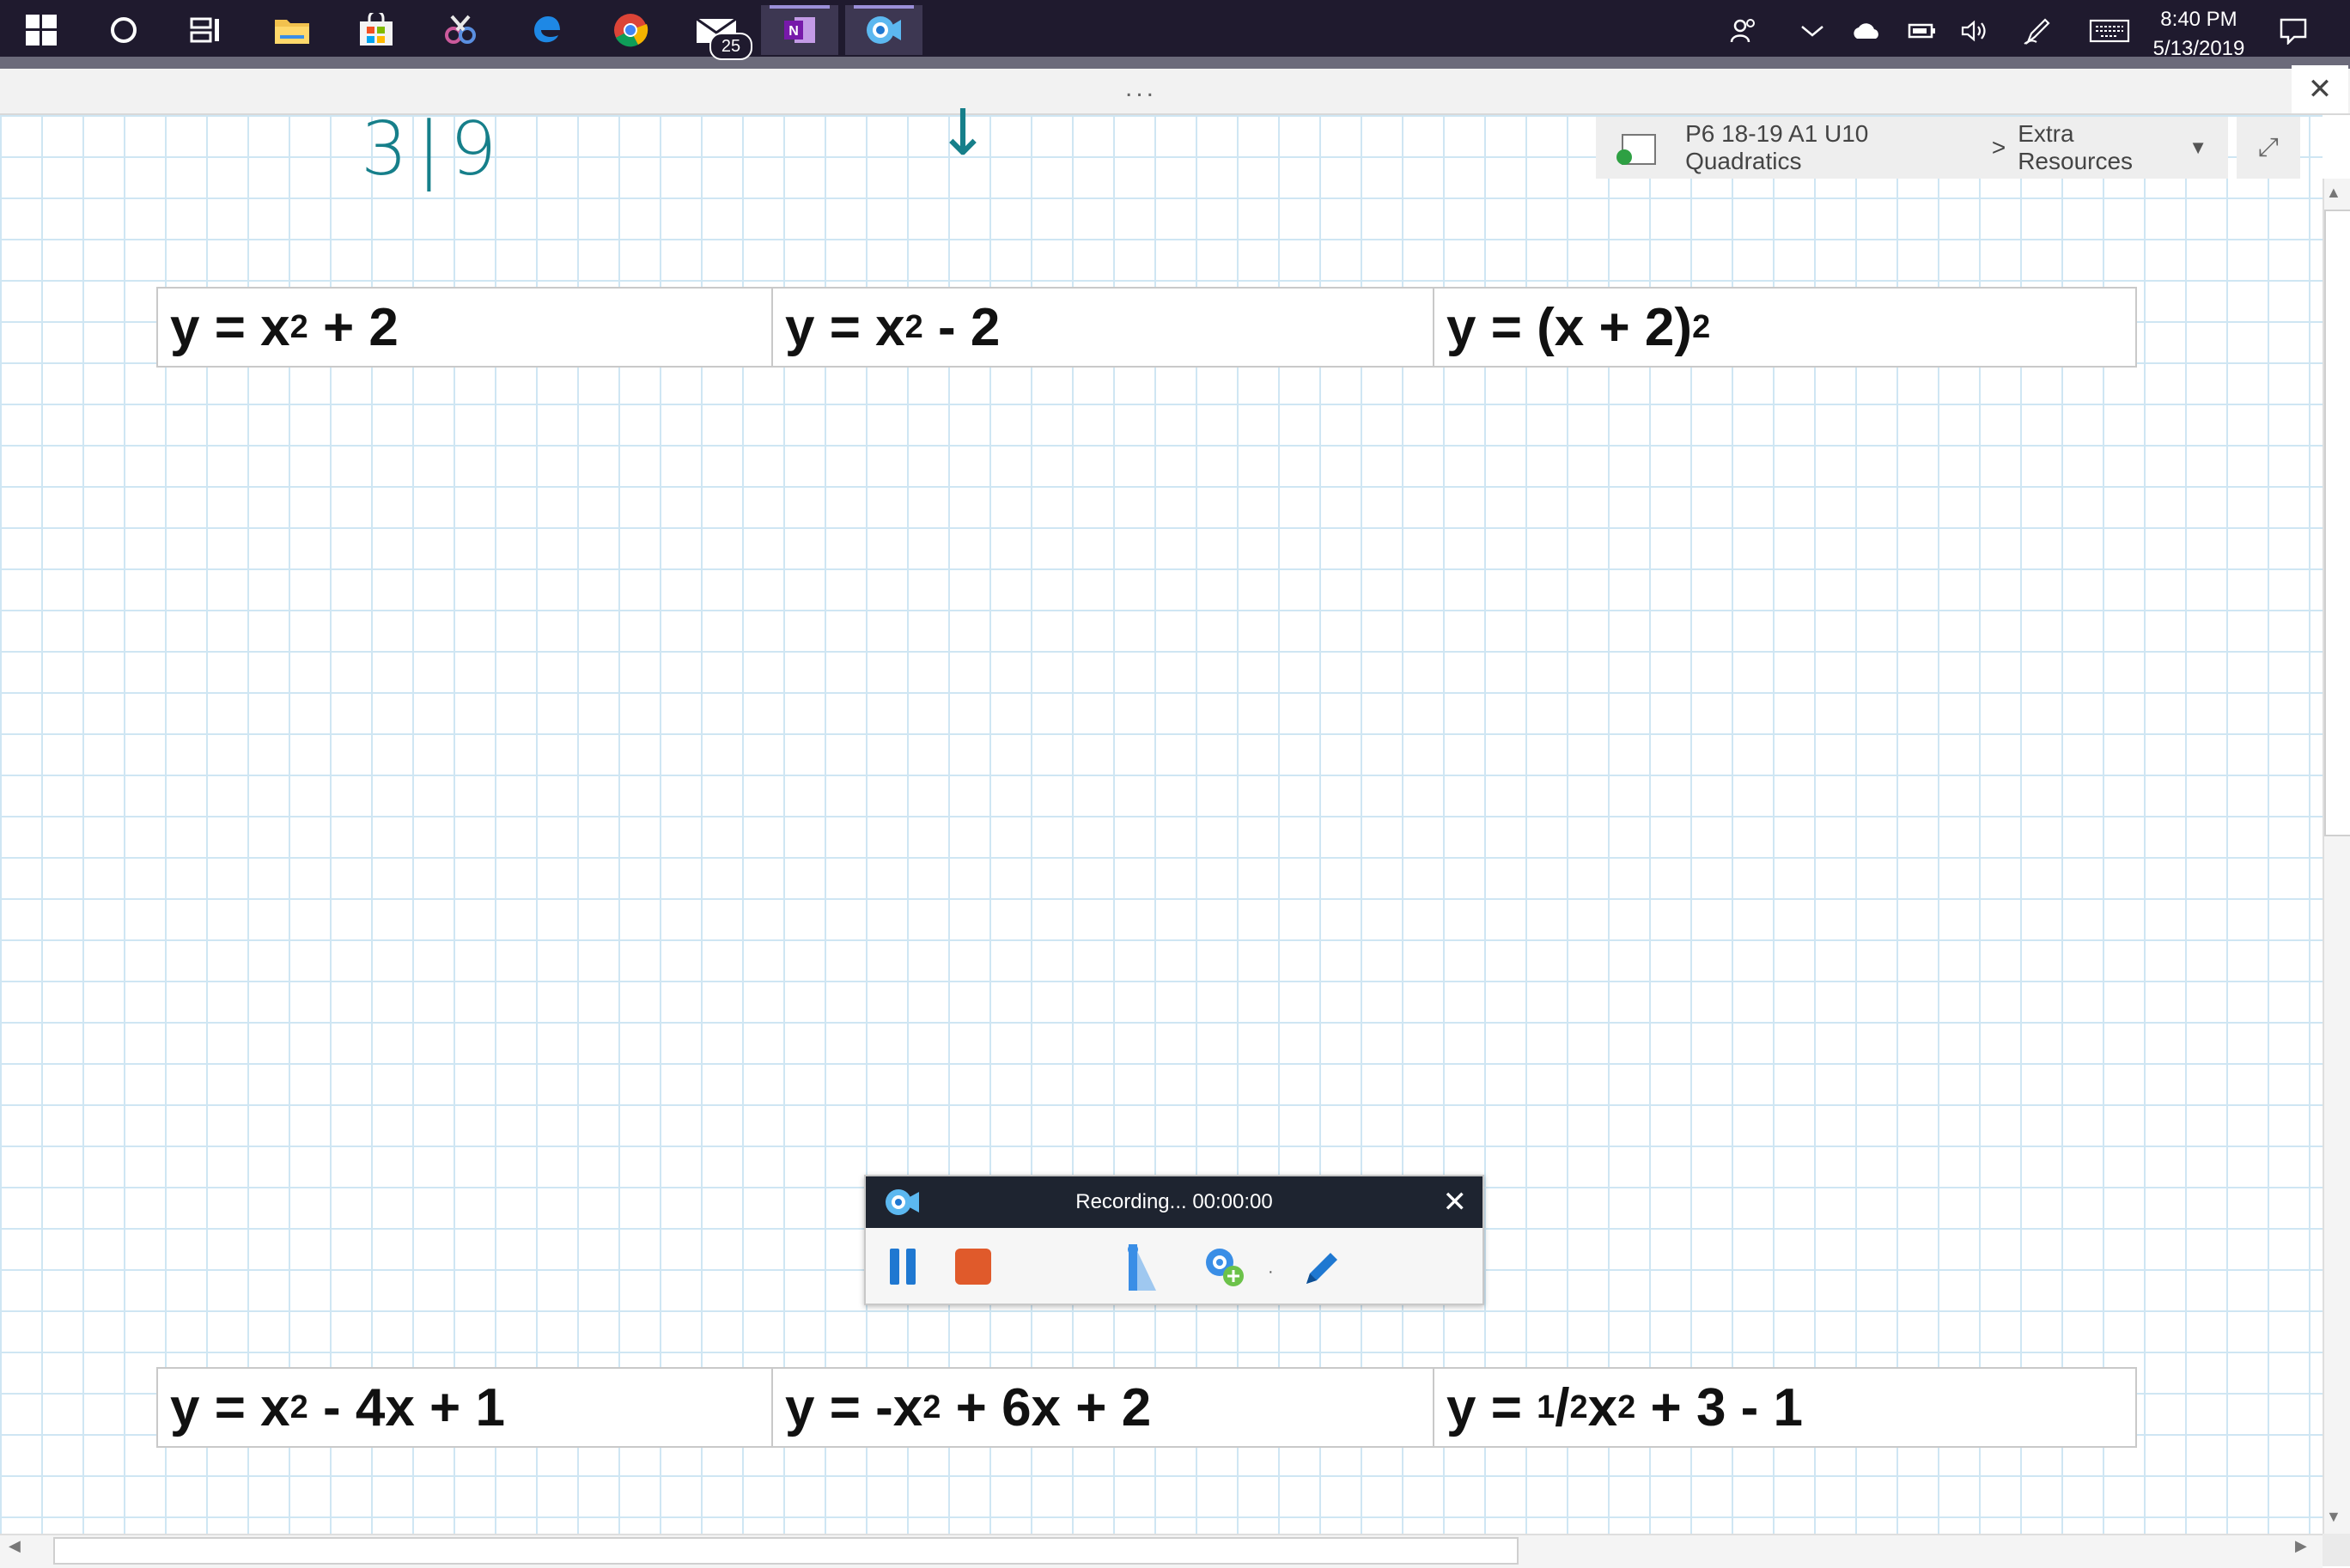 The height and width of the screenshot is (1568, 2350). What do you see at coordinates (2198, 19) in the screenshot?
I see `clock-time: 8:40 PM` at bounding box center [2198, 19].